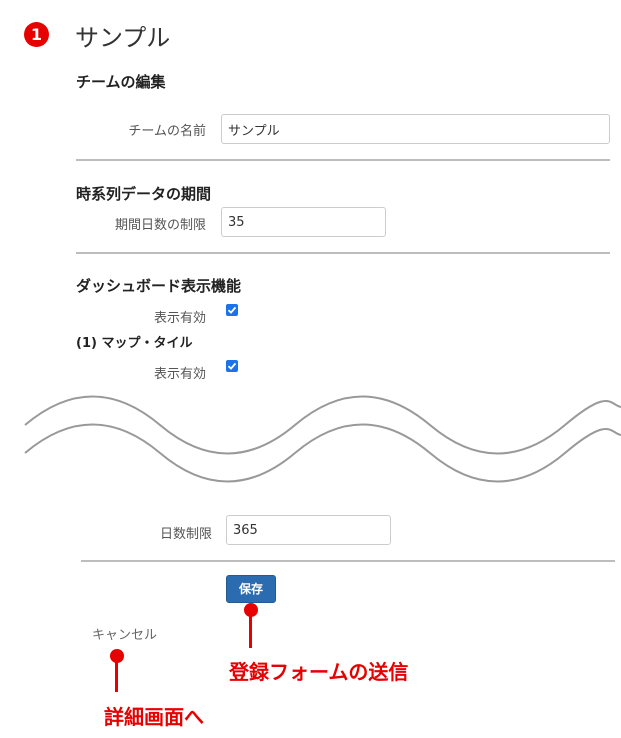  What do you see at coordinates (185, 534) in the screenshot?
I see `day-limit-label: 日数制限` at bounding box center [185, 534].